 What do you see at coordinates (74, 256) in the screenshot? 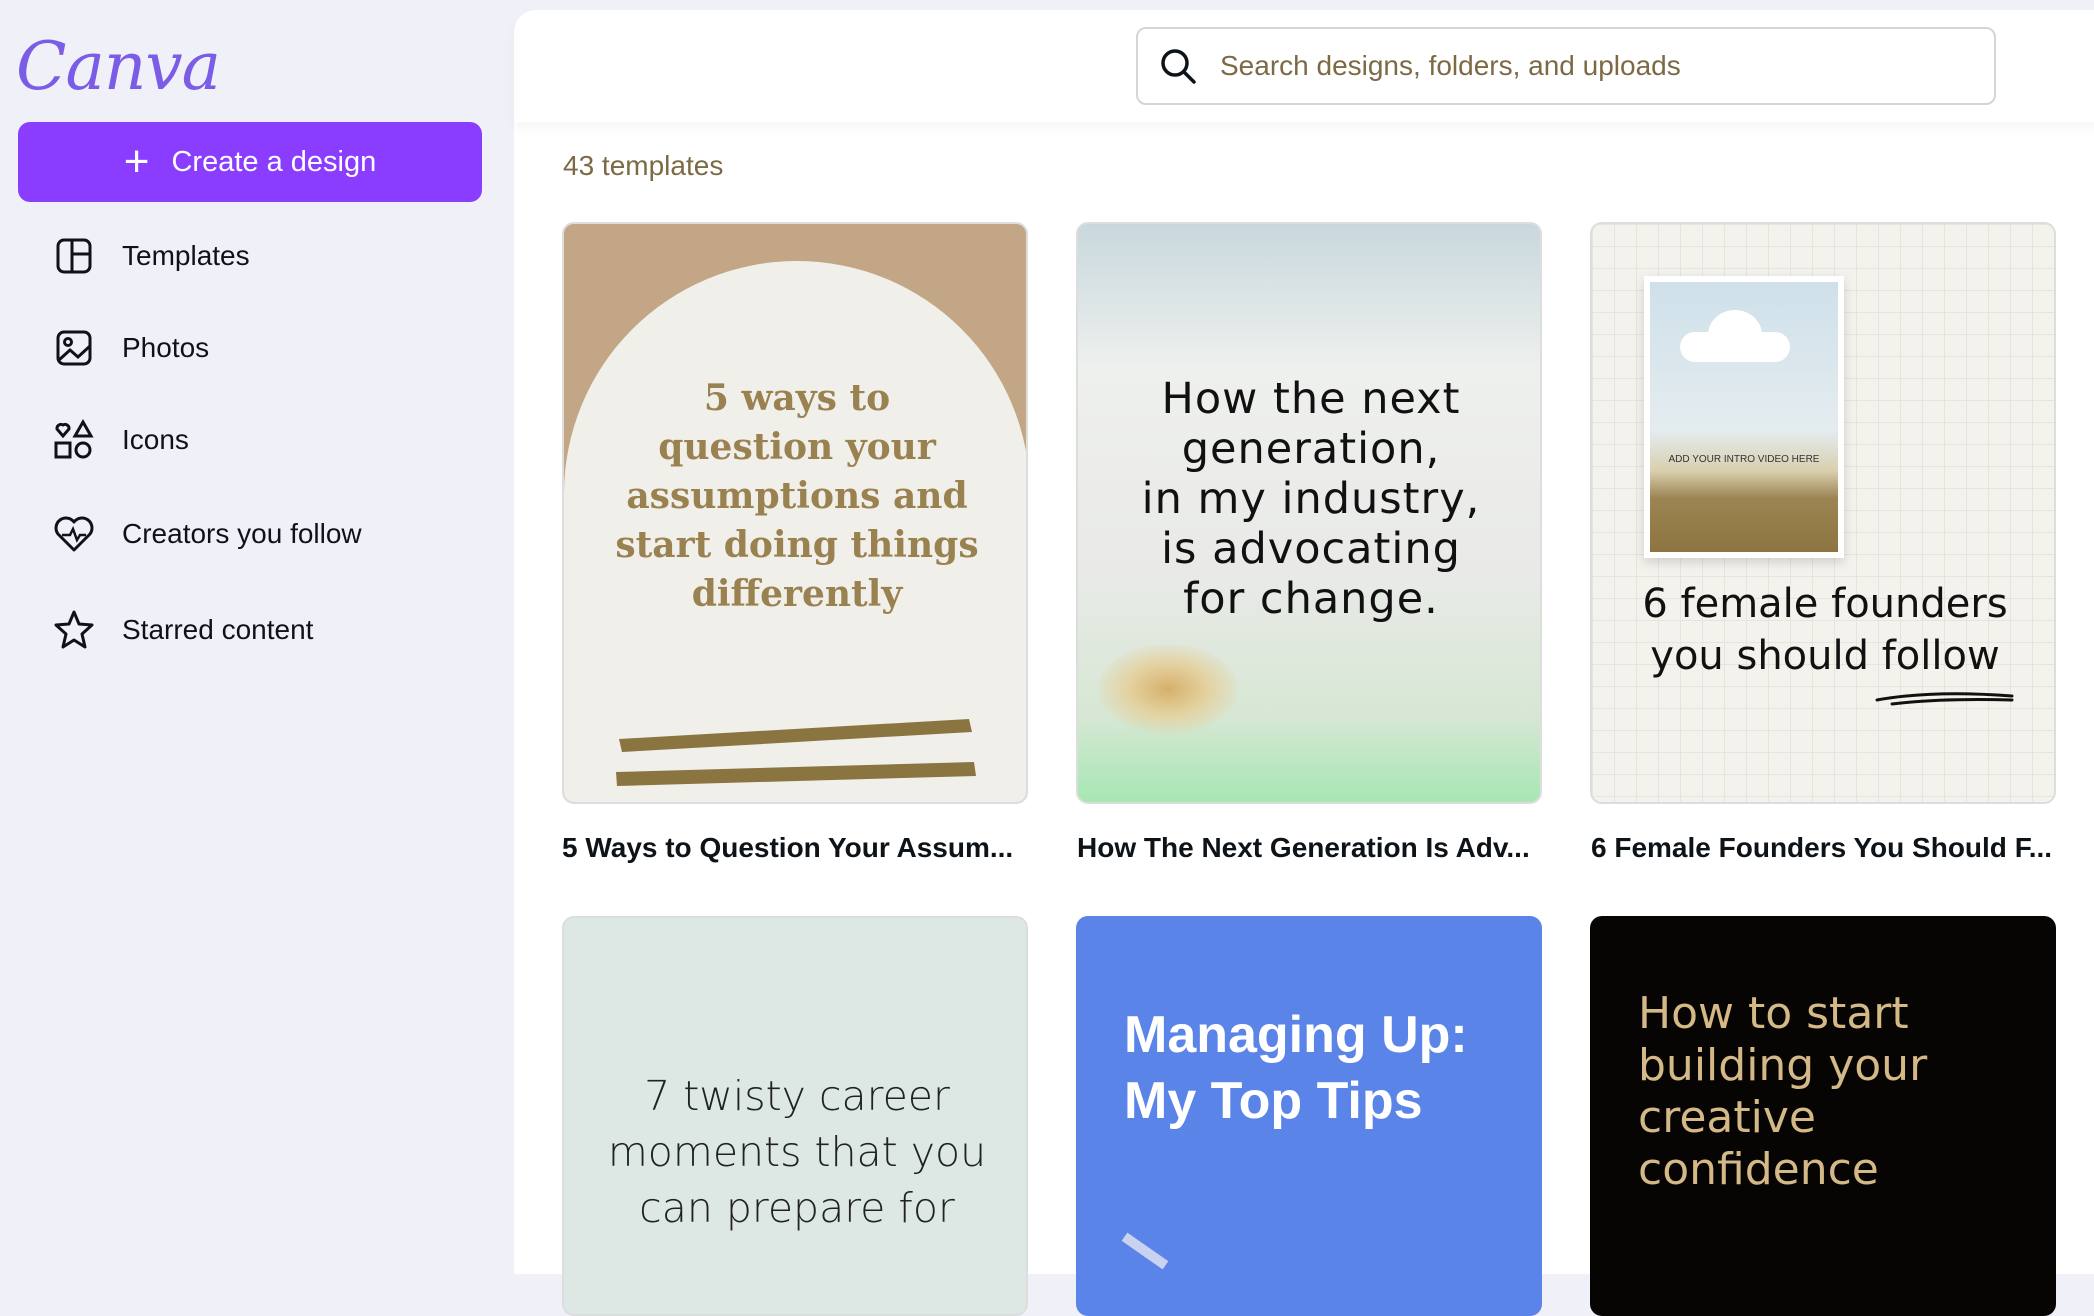
I see `templates-icon` at bounding box center [74, 256].